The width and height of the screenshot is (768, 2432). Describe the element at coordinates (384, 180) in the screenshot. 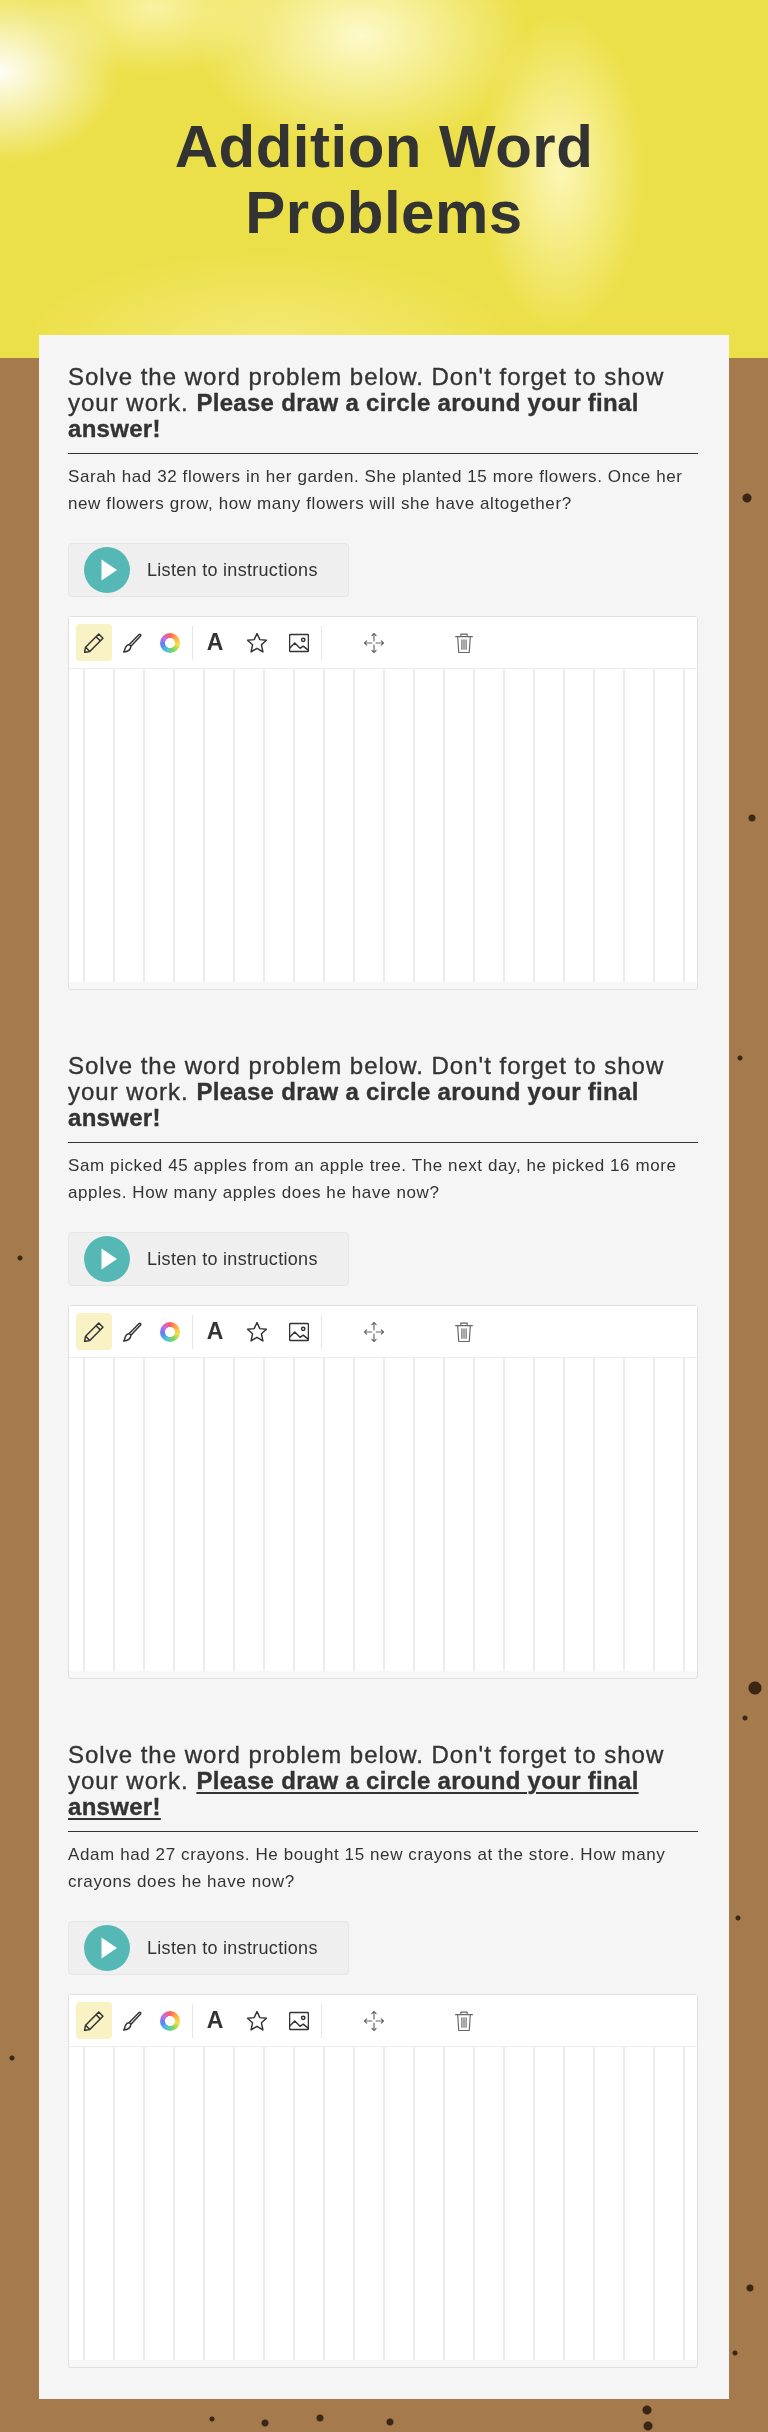

I see `page-title: Addition Word Problems` at that location.